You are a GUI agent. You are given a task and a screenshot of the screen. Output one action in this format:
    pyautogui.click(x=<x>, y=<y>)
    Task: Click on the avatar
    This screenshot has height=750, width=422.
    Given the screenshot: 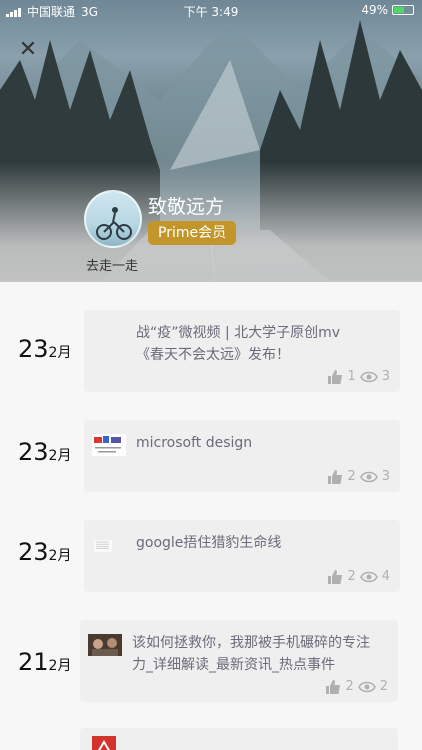 What is the action you would take?
    pyautogui.click(x=113, y=219)
    